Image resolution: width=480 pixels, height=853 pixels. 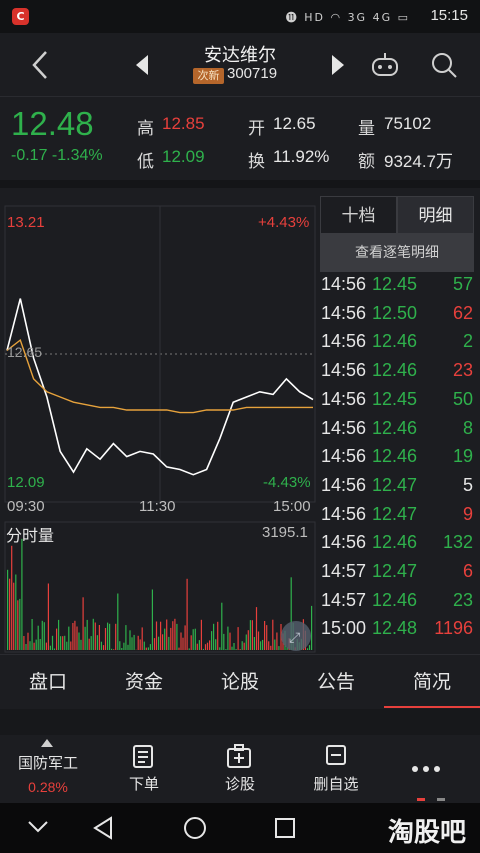 I want to click on tab-discussion: 论股, so click(x=240, y=682).